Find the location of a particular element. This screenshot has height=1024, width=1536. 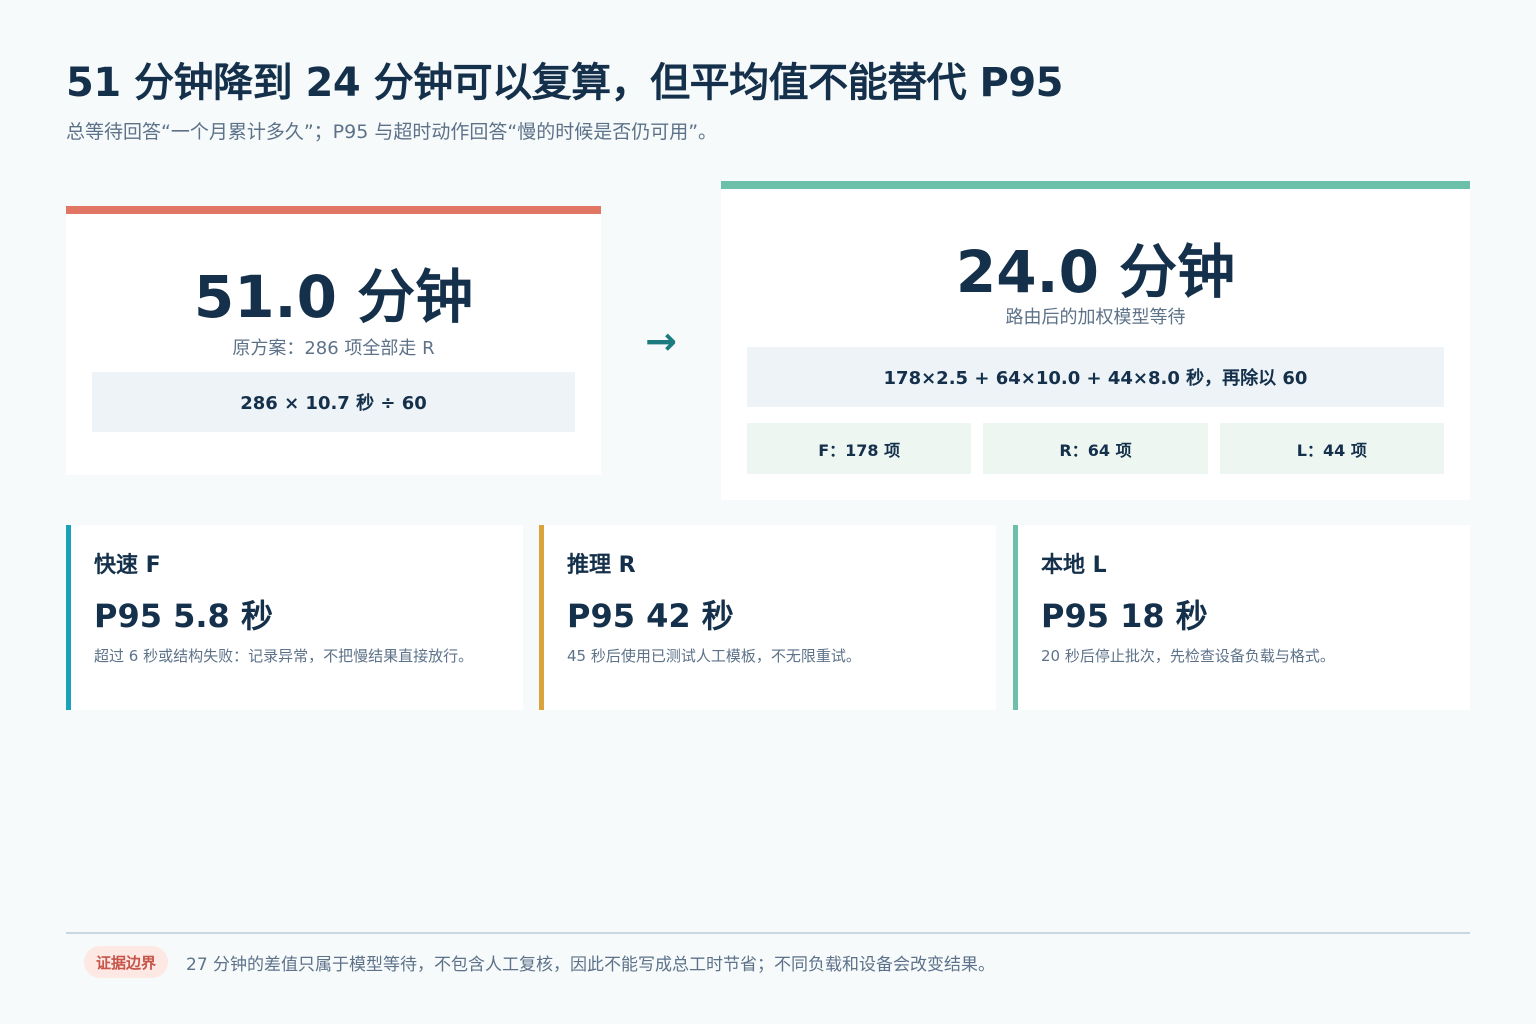

tier-p95: P95 42 秒 is located at coordinates (650, 616).